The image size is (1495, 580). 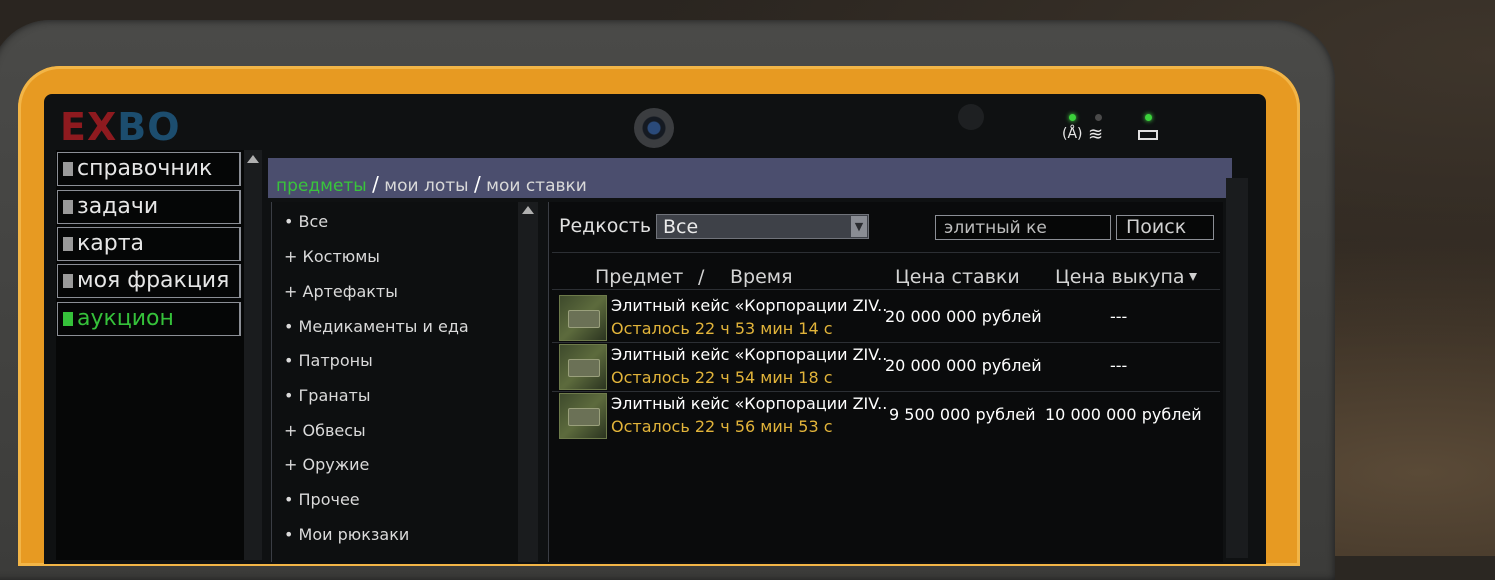 What do you see at coordinates (859, 226) in the screenshot?
I see `chevron-down-icon: ▼` at bounding box center [859, 226].